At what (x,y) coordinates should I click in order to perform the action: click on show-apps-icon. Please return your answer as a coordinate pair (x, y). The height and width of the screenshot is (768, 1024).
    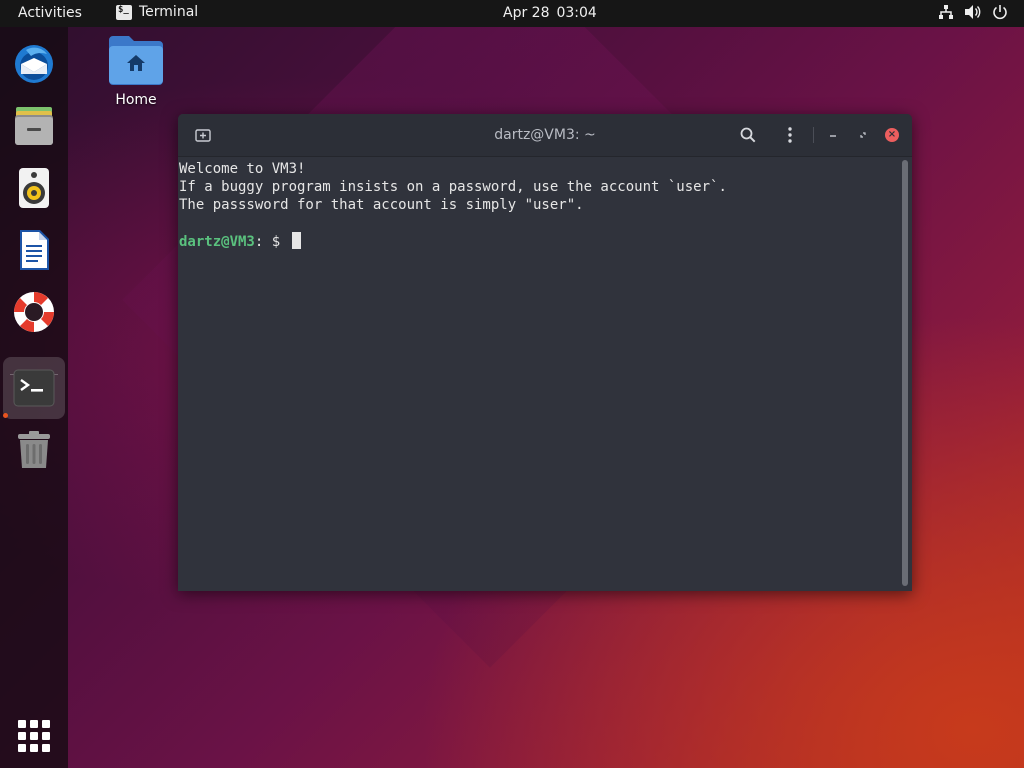
    Looking at the image, I should click on (34, 736).